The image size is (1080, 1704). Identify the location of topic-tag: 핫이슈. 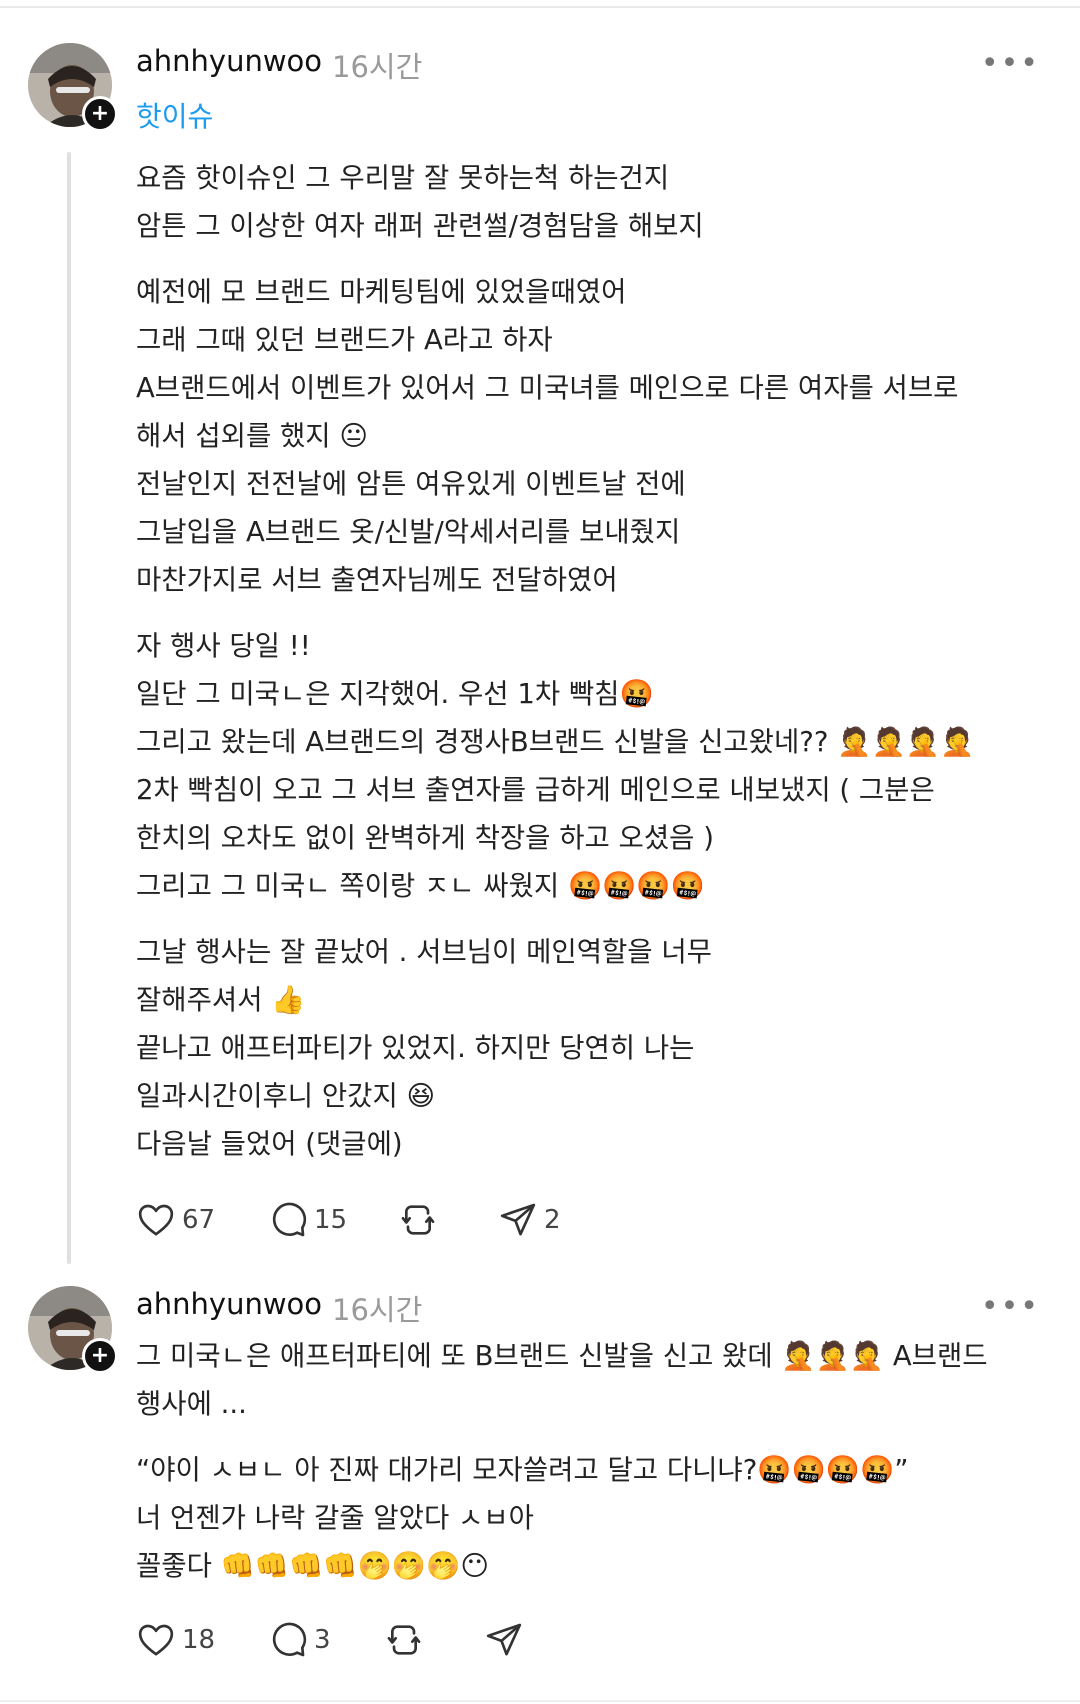
(174, 115).